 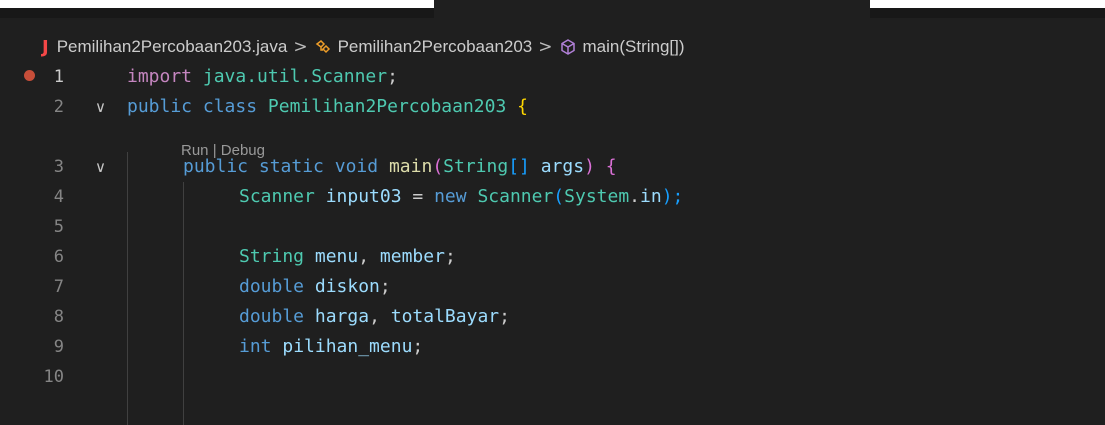 I want to click on code-token: harga, so click(x=342, y=316).